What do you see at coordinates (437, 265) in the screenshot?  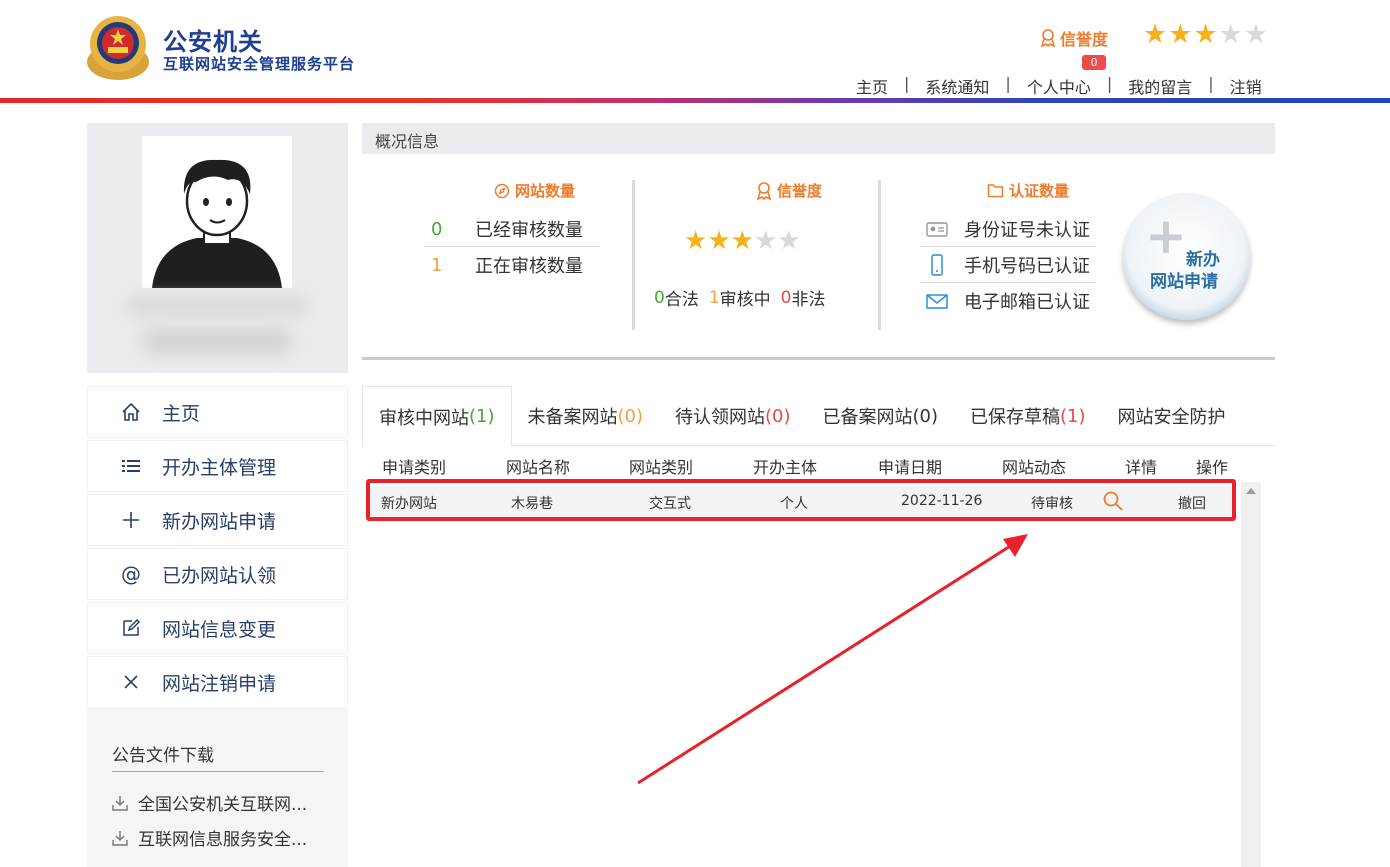 I see `pending-count-value: 1` at bounding box center [437, 265].